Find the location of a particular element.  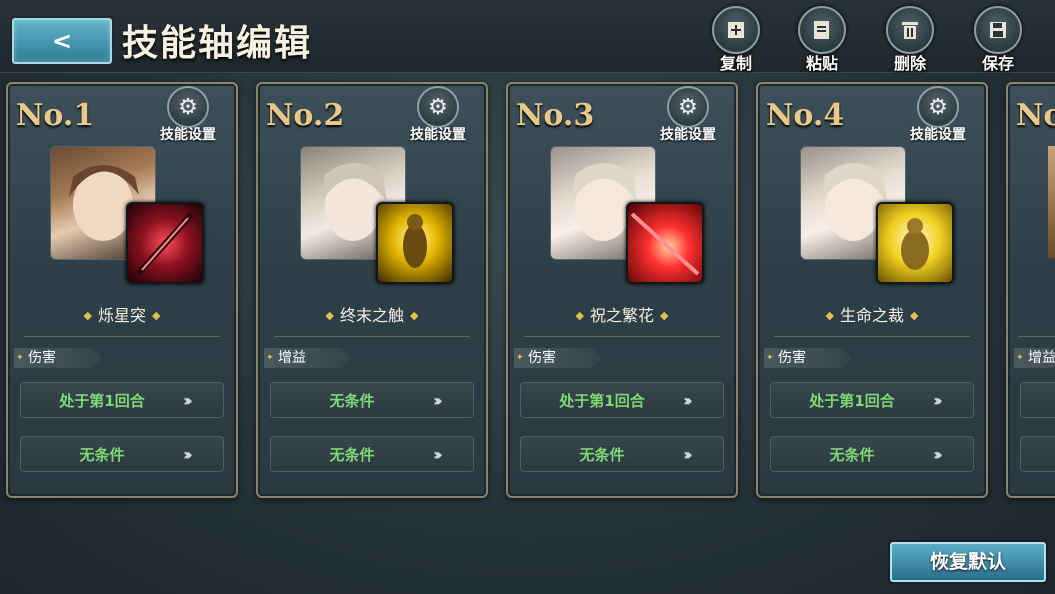

save-button: 保存 is located at coordinates (998, 39).